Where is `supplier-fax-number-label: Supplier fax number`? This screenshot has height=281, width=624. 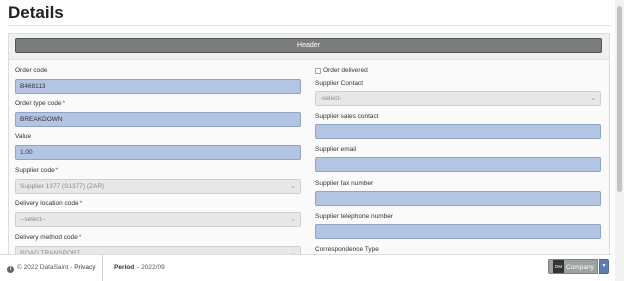
supplier-fax-number-label: Supplier fax number is located at coordinates (344, 183).